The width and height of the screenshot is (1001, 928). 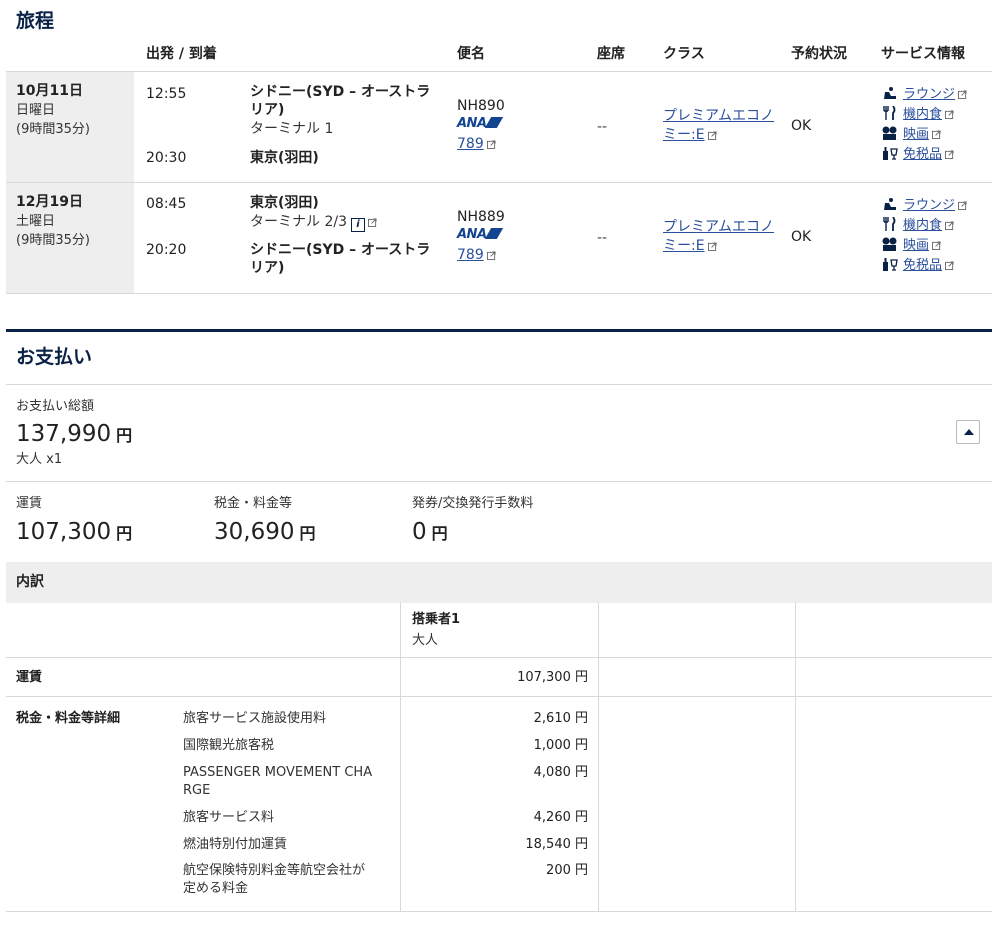 What do you see at coordinates (284, 158) in the screenshot?
I see `arr-place: 東京(羽田)` at bounding box center [284, 158].